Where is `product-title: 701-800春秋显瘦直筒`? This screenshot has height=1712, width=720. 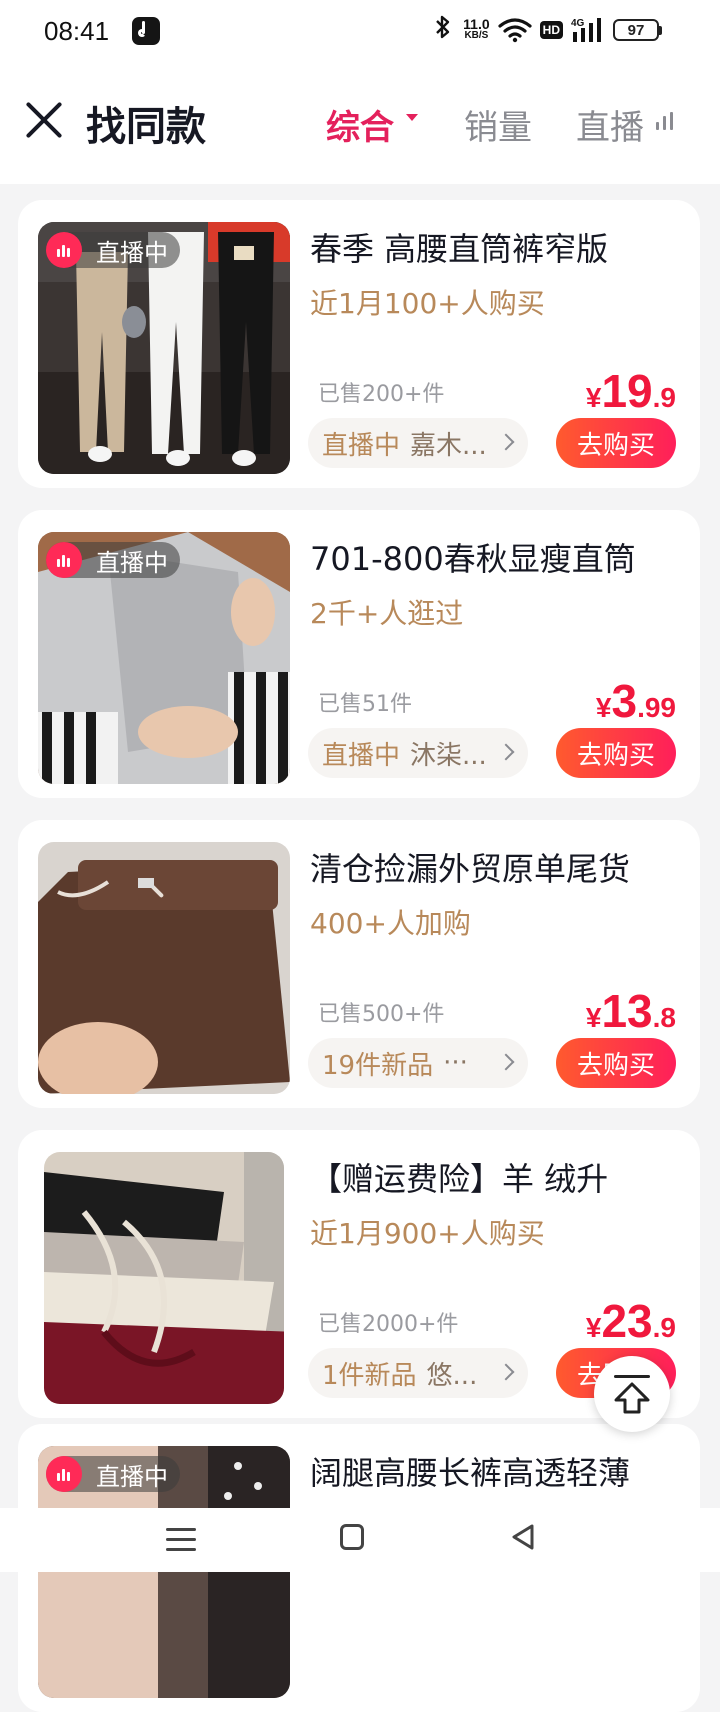 product-title: 701-800春秋显瘦直筒 is located at coordinates (473, 557).